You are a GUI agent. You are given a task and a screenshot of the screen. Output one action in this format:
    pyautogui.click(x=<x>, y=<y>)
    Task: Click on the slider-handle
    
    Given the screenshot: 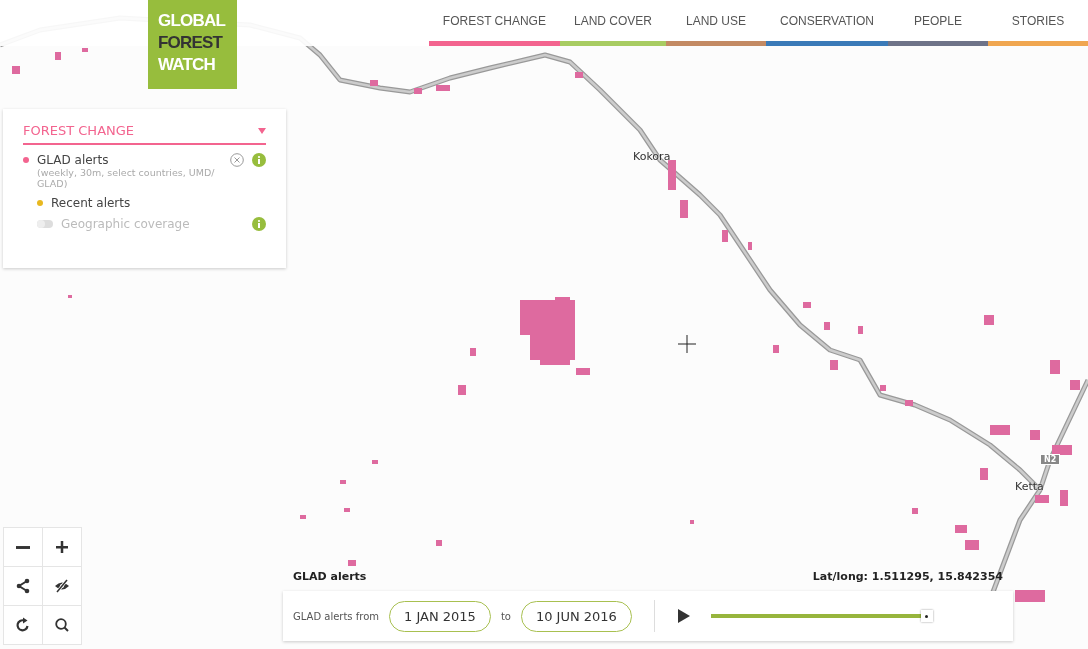 What is the action you would take?
    pyautogui.click(x=926, y=616)
    